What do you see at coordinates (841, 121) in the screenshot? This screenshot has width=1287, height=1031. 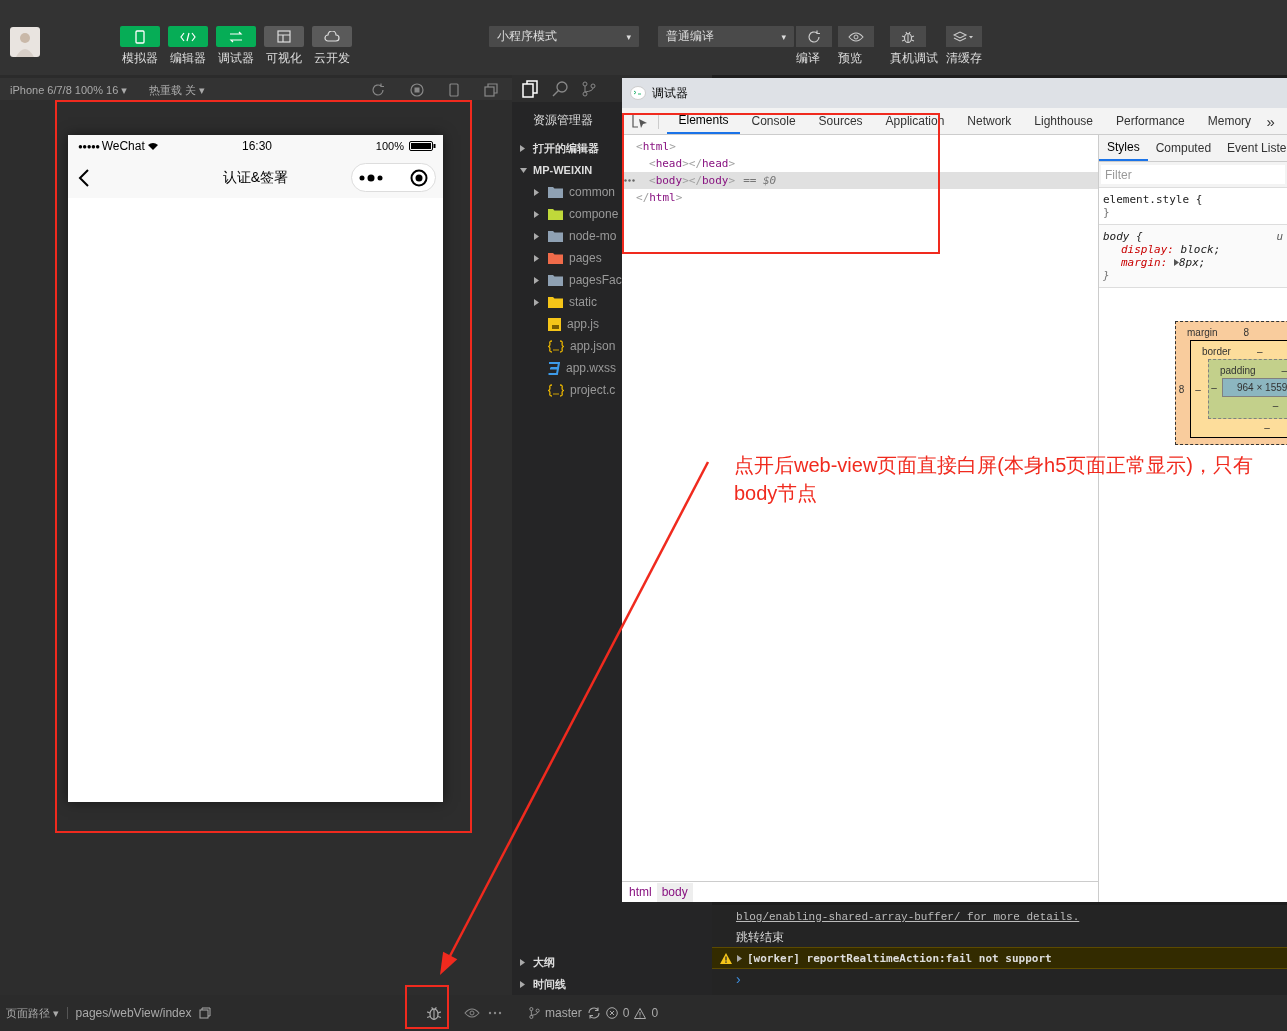 I see `devtools-tab: Sources` at bounding box center [841, 121].